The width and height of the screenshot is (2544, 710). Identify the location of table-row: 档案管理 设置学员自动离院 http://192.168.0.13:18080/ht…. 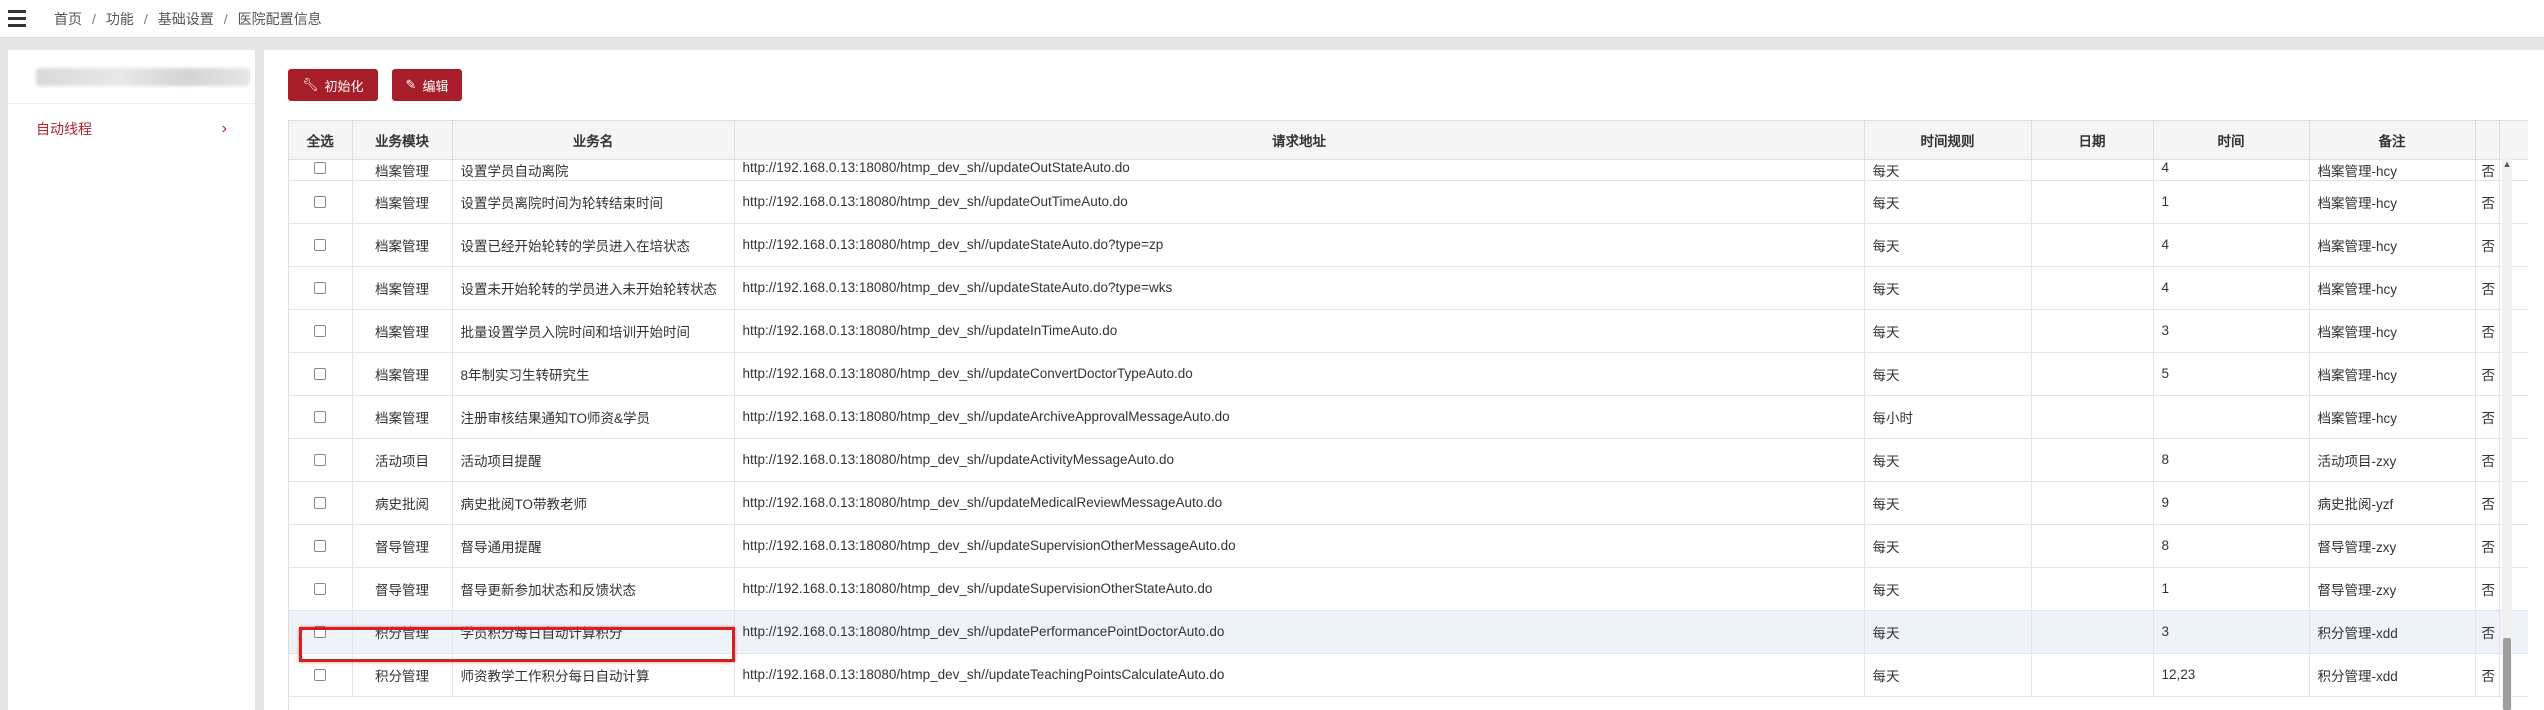
(1408, 170).